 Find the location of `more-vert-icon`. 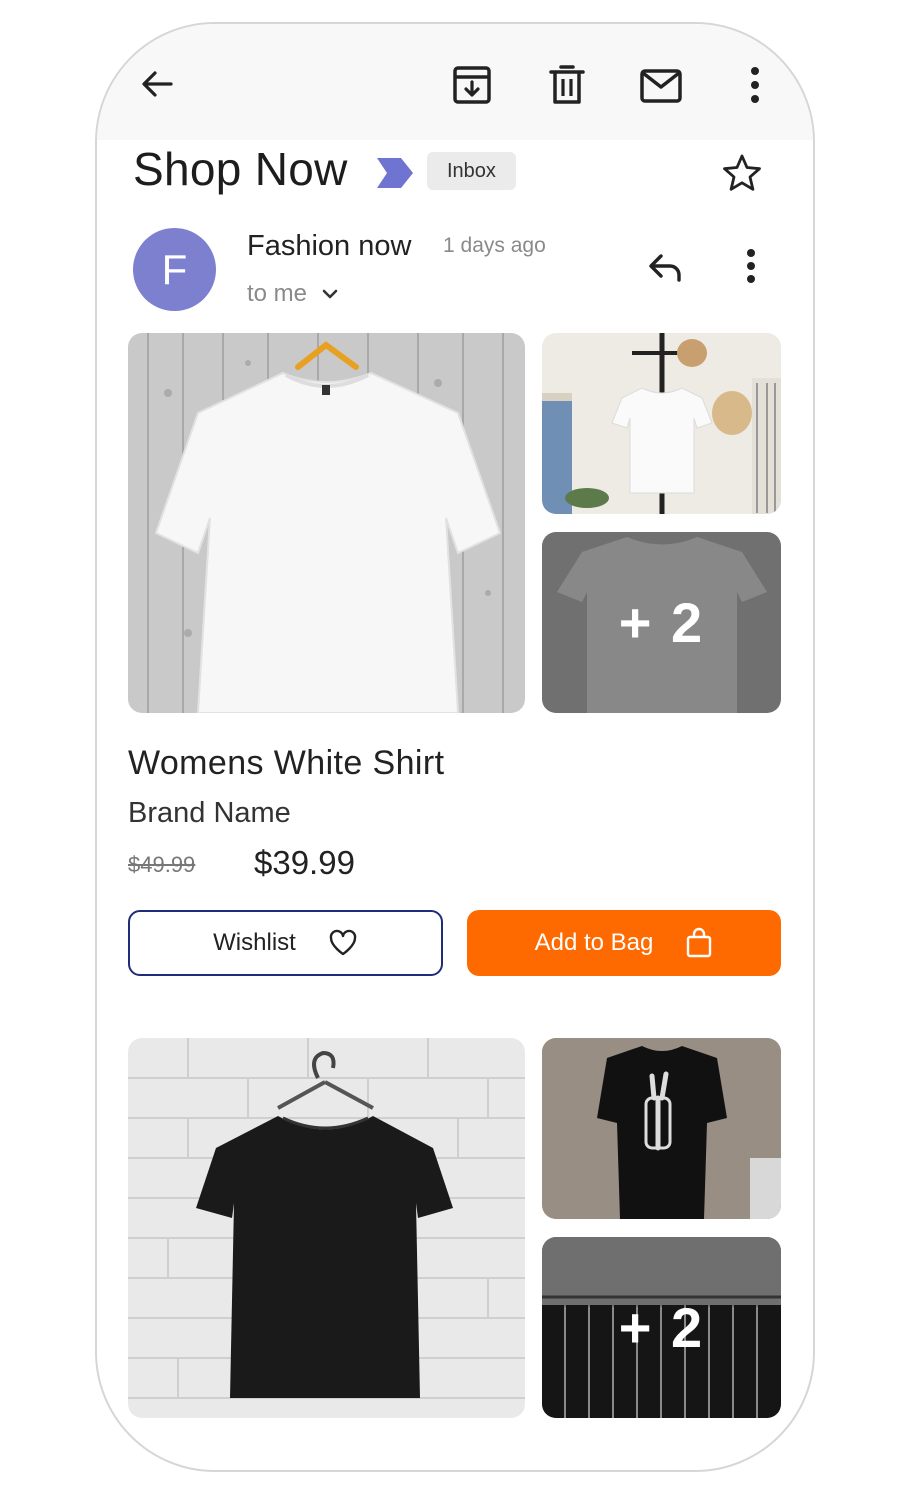

more-vert-icon is located at coordinates (755, 85).